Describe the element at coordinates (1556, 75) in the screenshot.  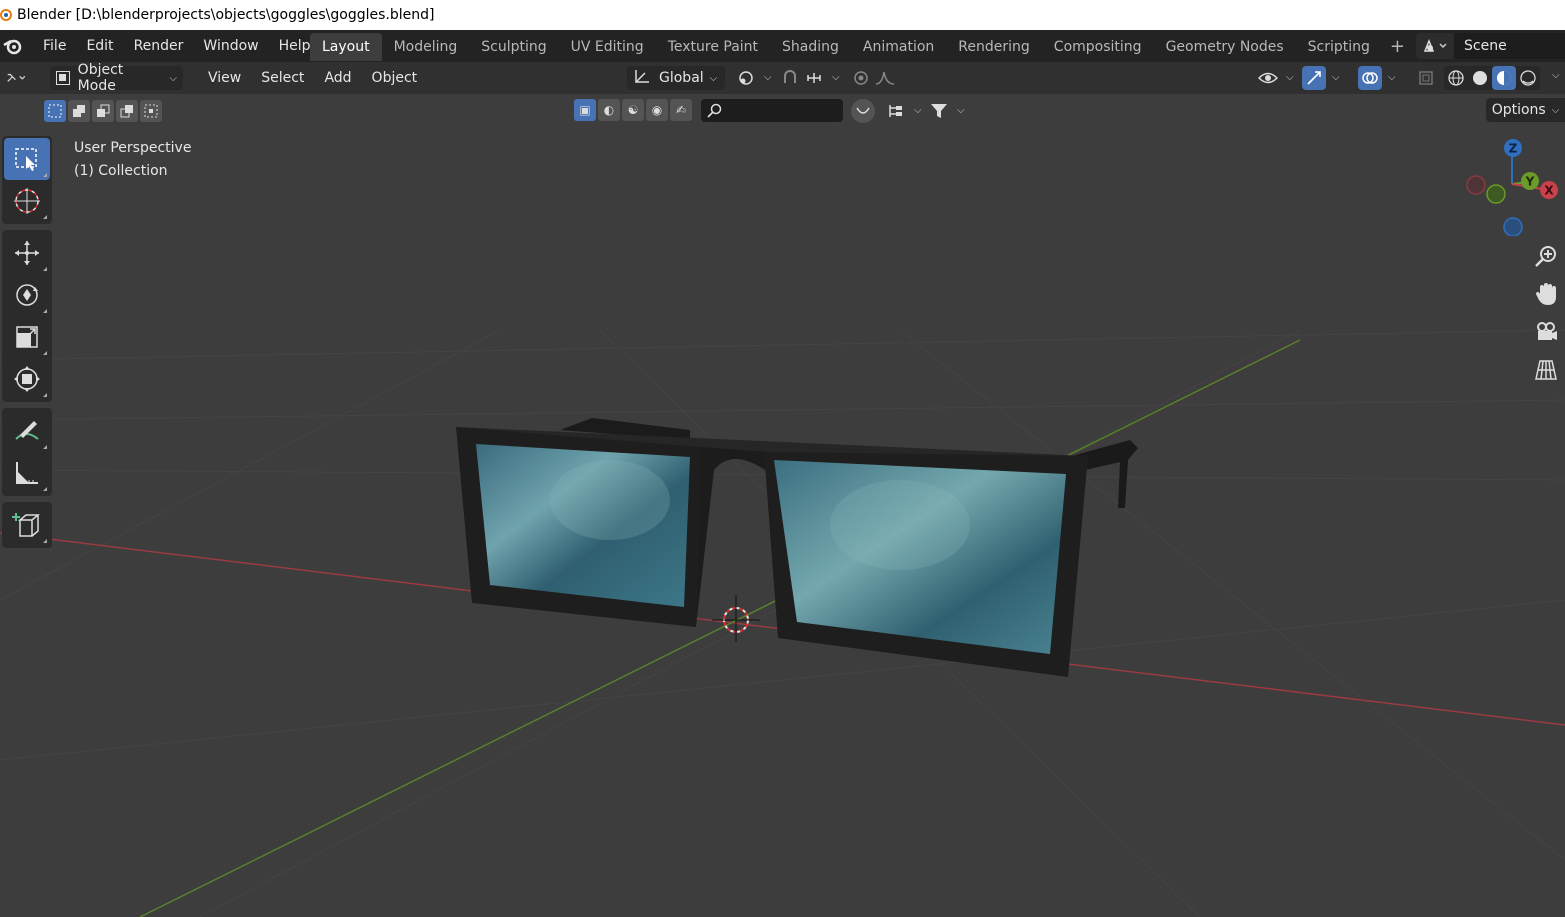
I see `shading-options-chevron-icon: ⌵` at that location.